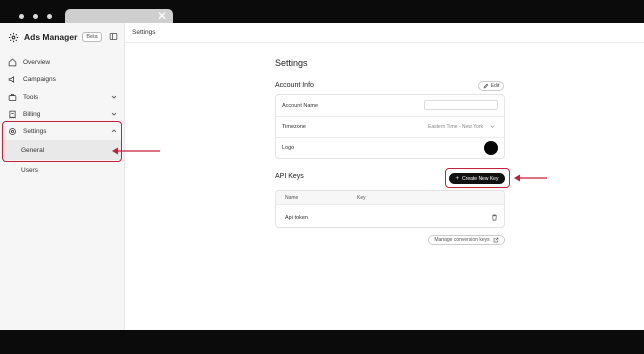  Describe the element at coordinates (361, 198) in the screenshot. I see `column-header-key: Key` at that location.